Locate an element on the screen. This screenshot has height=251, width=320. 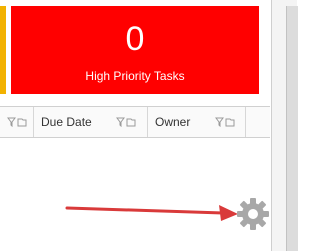
column-header-due-date: Due Date is located at coordinates (91, 122).